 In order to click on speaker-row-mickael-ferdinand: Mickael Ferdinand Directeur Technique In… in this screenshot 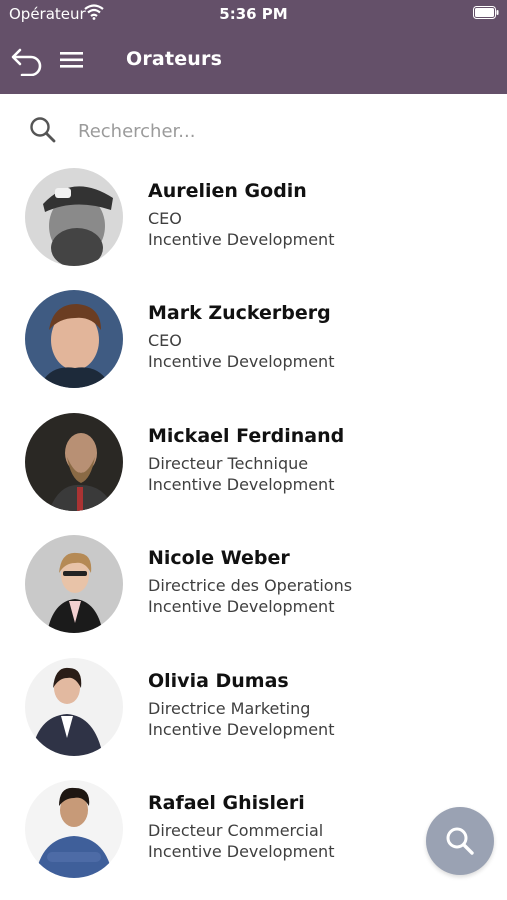, I will do `click(253, 468)`.